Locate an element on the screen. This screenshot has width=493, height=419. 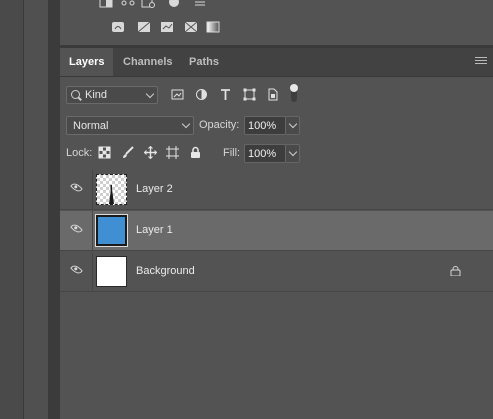
opacity-dropdown is located at coordinates (293, 125).